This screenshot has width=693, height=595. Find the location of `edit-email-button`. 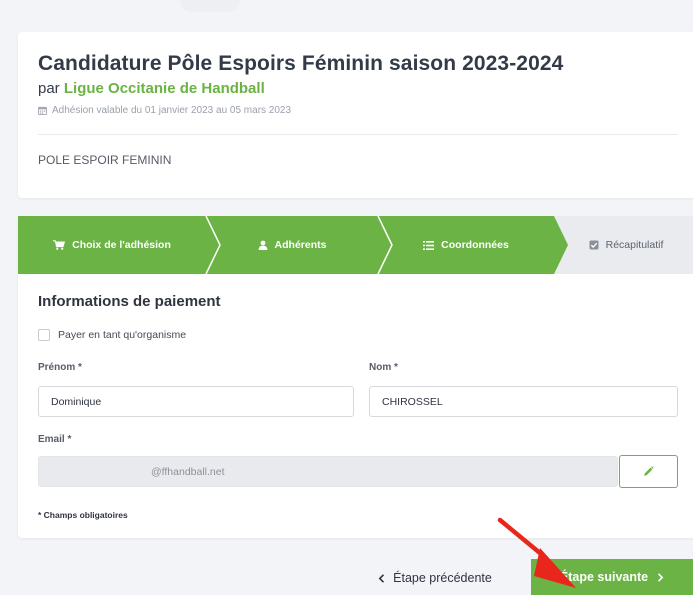

edit-email-button is located at coordinates (648, 471).